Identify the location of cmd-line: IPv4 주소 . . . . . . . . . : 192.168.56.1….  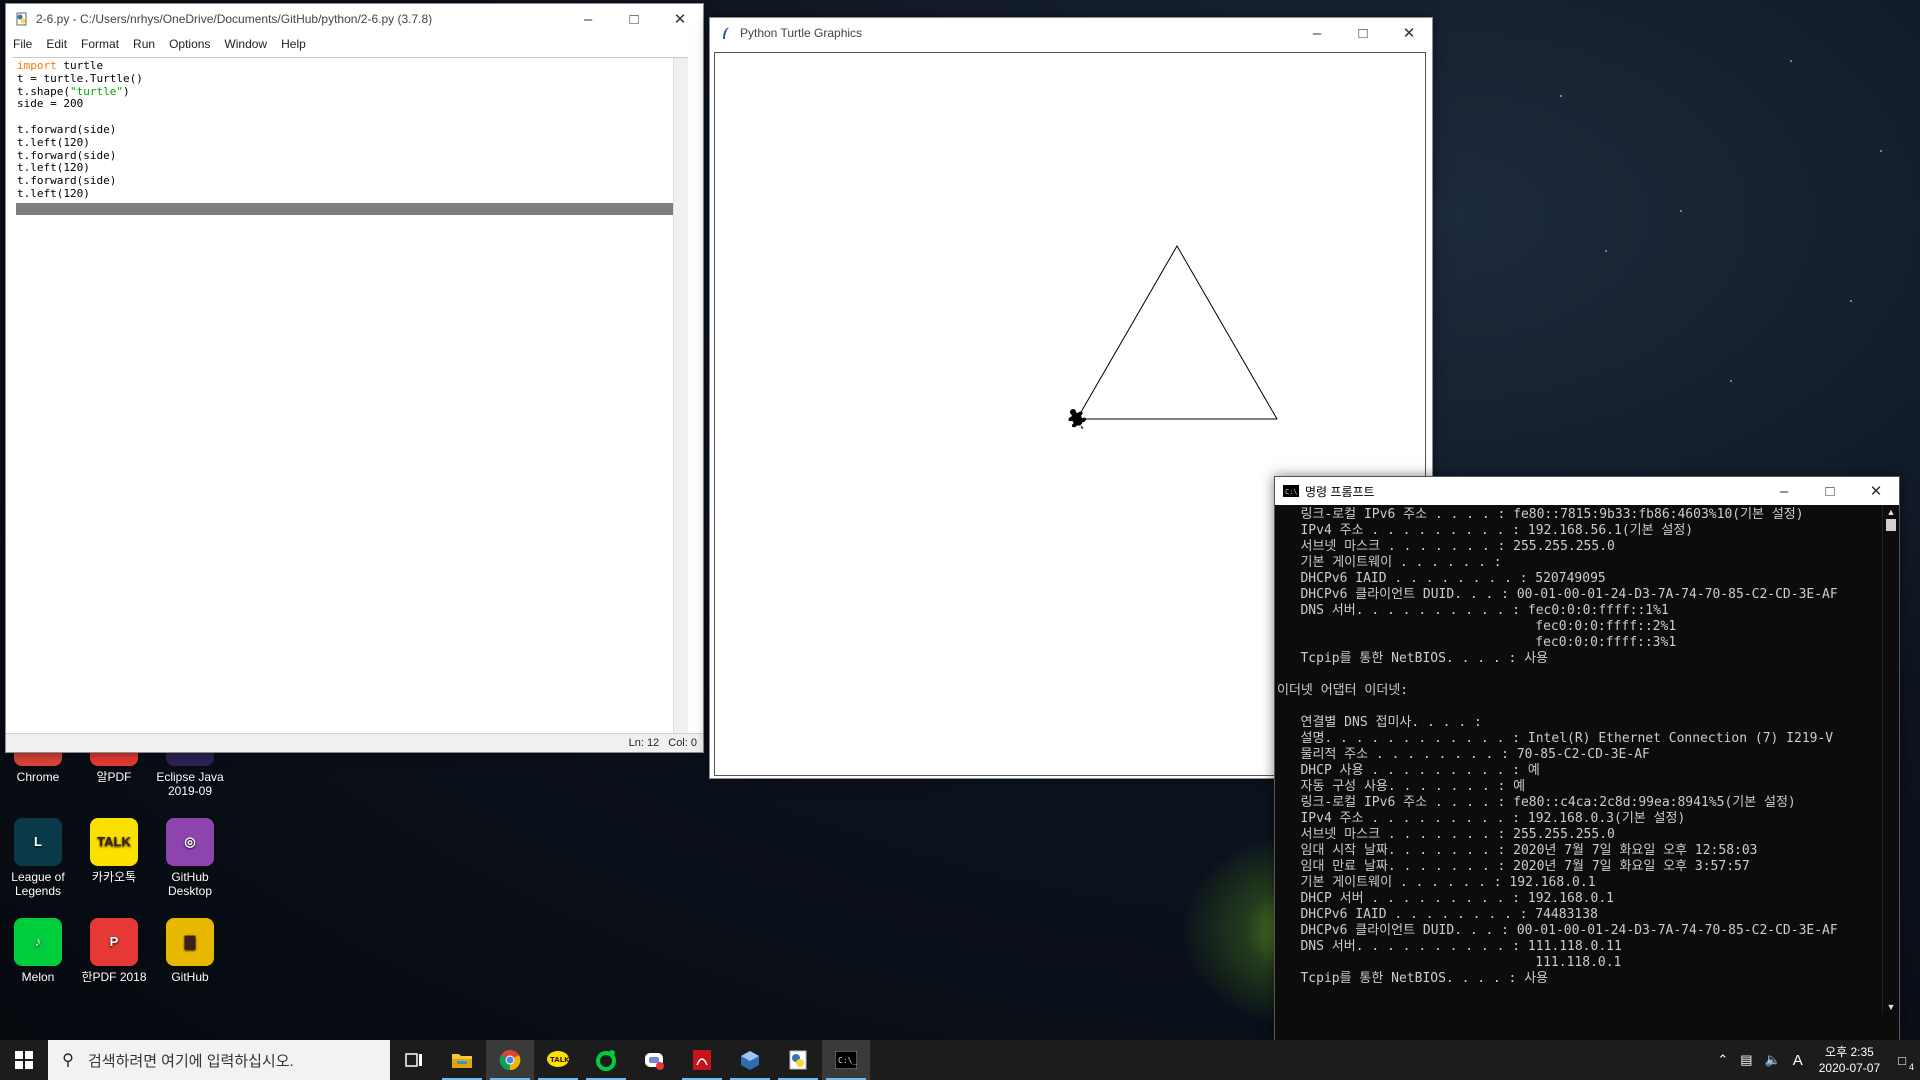
(1485, 530).